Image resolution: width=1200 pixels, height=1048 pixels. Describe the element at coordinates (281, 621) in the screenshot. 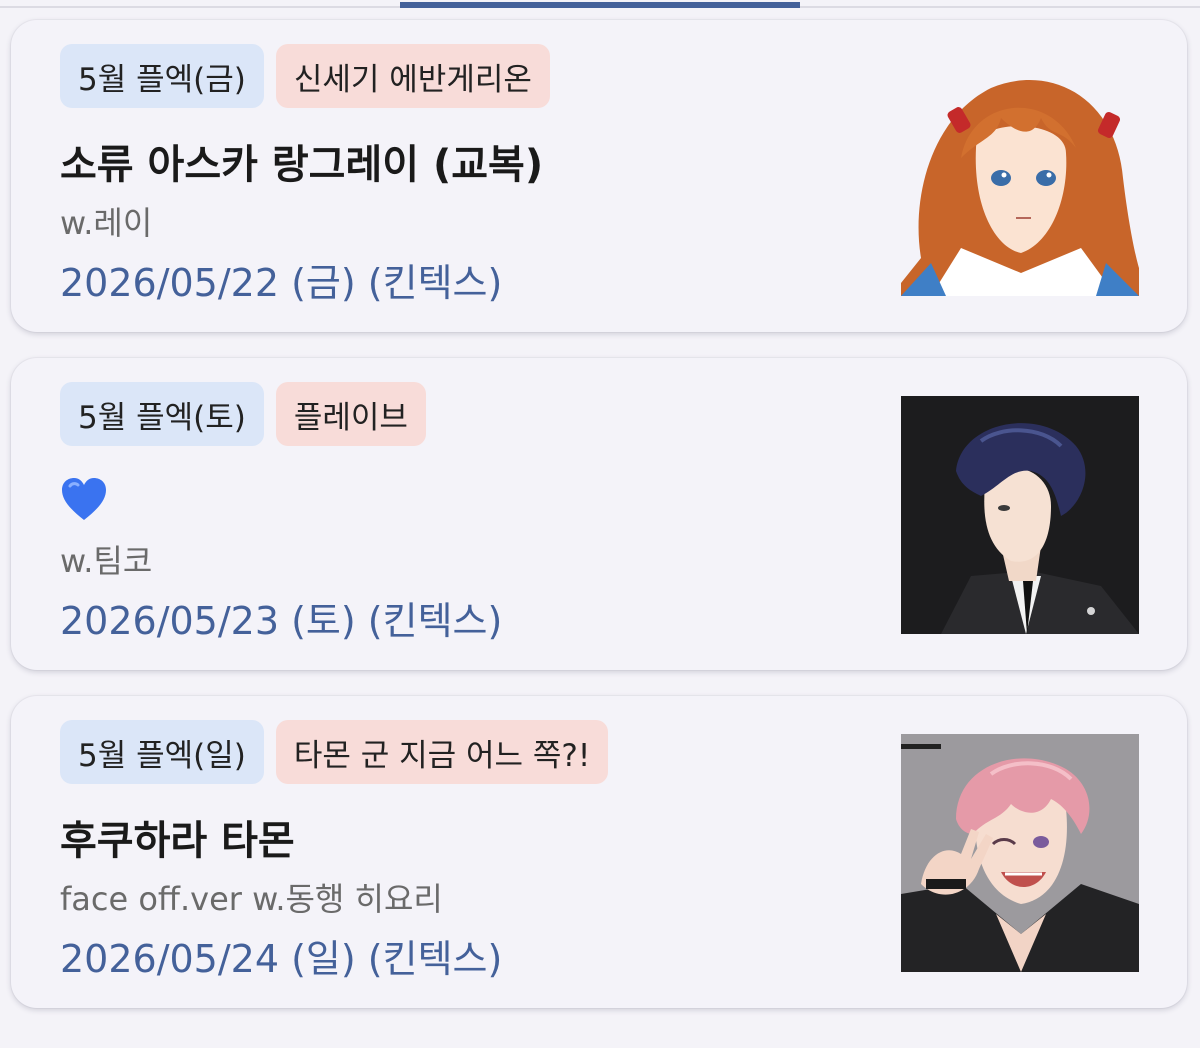

I see `event-date: 2026/05/23 (토) (킨텍스)` at that location.